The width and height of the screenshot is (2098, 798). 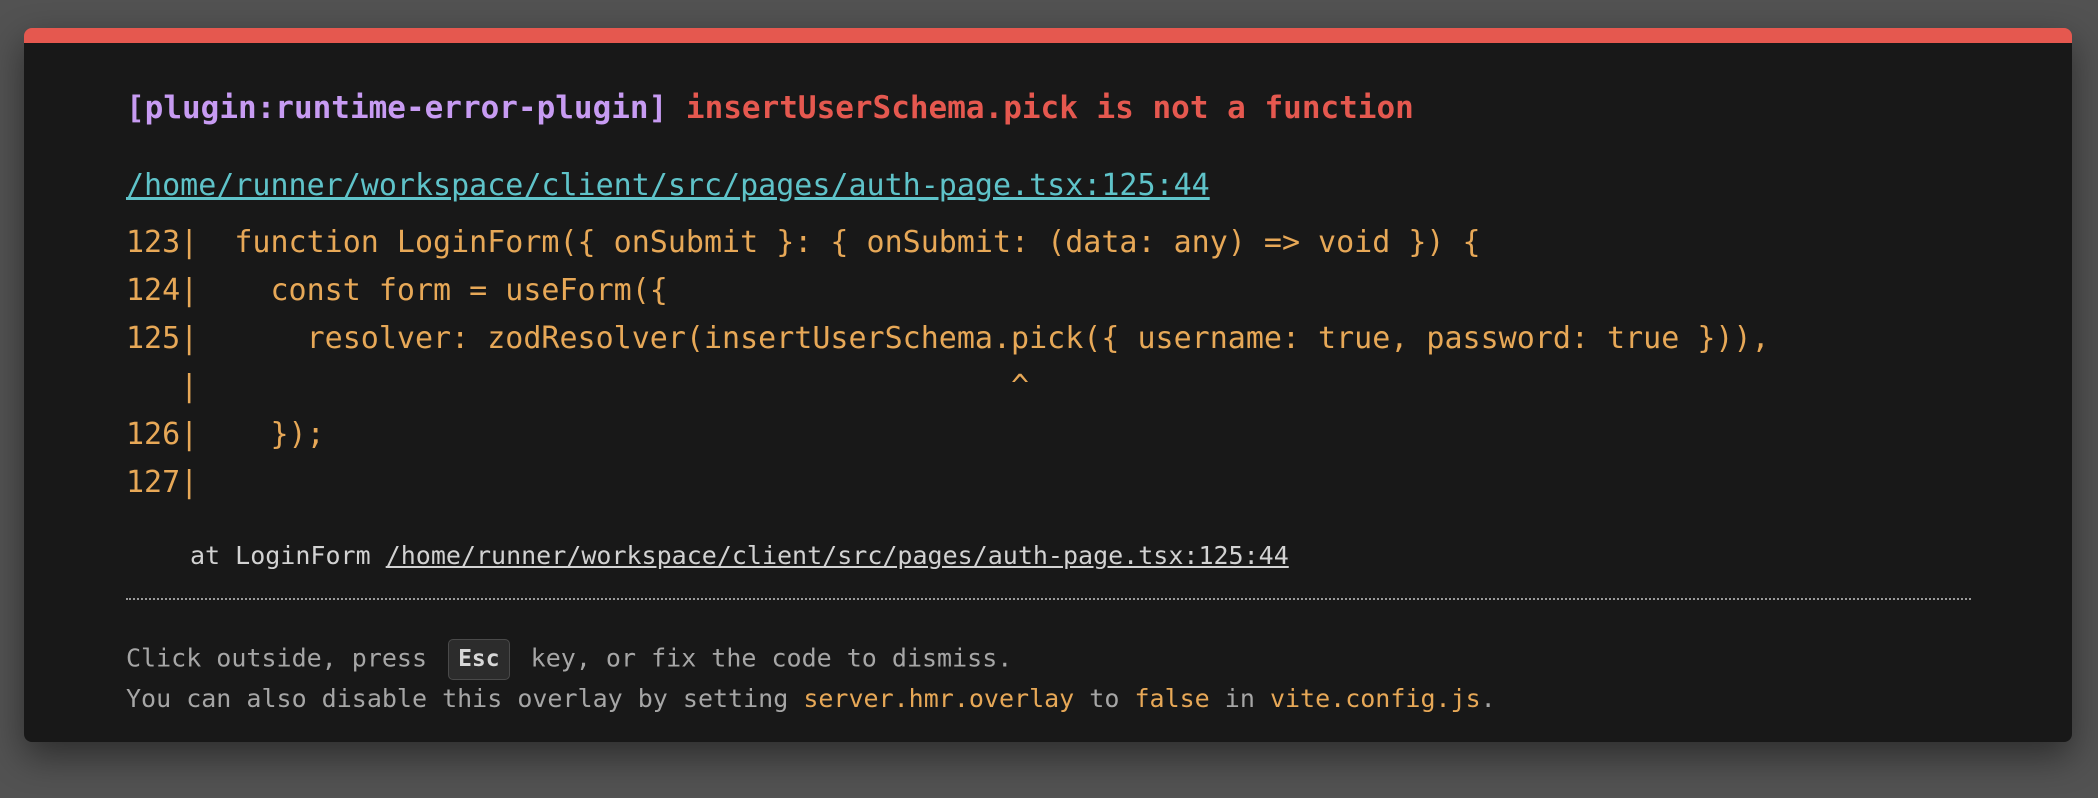 I want to click on setting-name: server.hmr.overlay, so click(x=939, y=698).